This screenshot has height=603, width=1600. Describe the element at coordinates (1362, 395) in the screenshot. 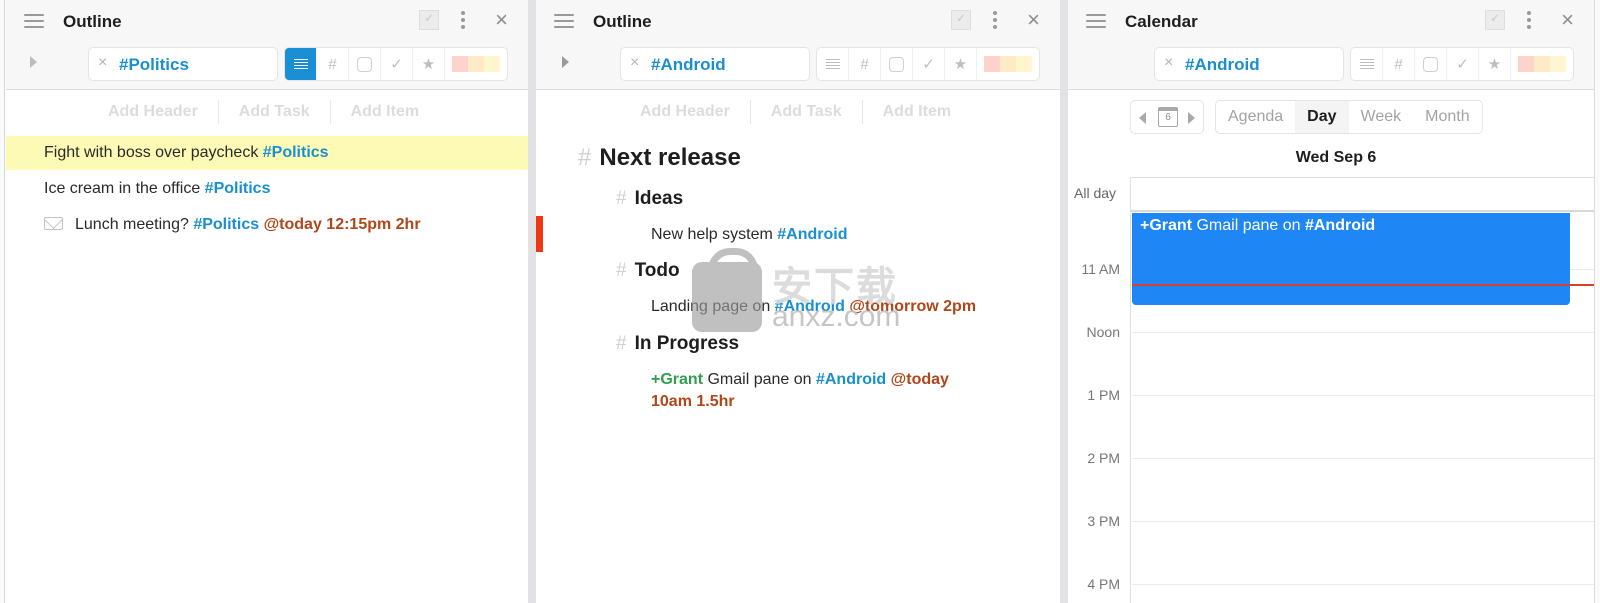

I see `hour-line` at that location.